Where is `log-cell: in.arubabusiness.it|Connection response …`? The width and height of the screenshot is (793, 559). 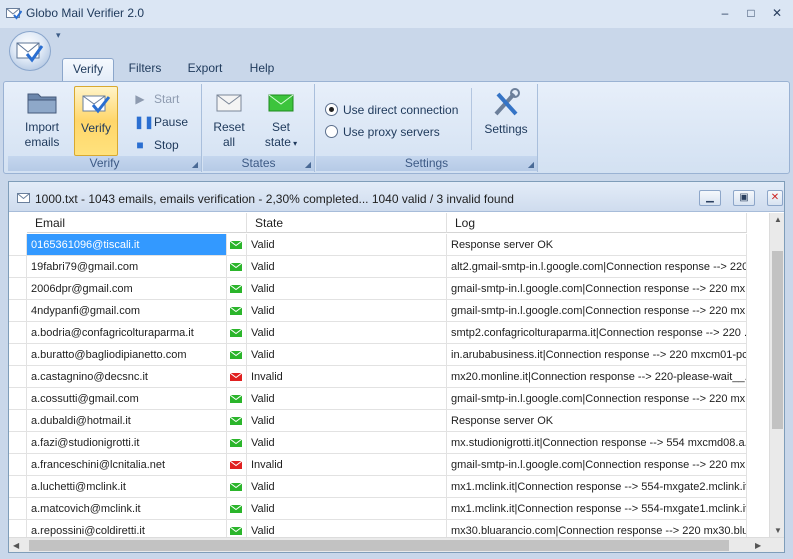 log-cell: in.arubabusiness.it|Connection response … is located at coordinates (597, 355).